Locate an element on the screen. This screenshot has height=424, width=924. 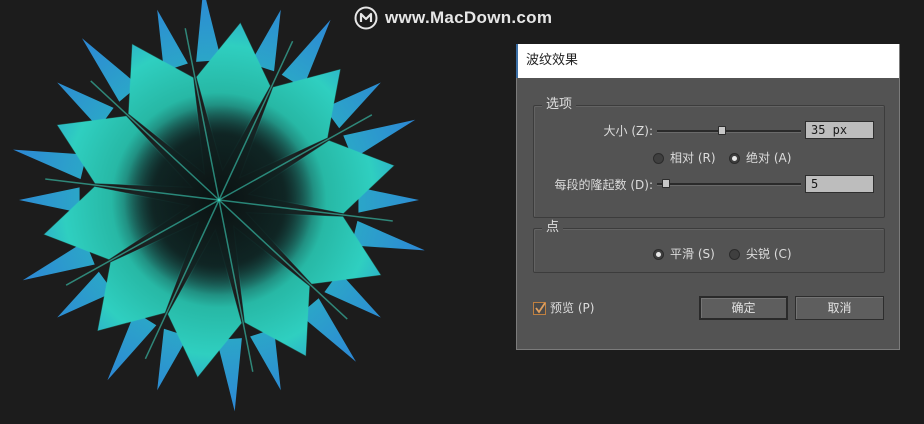
size-label: 大小 (Z): is located at coordinates (628, 131).